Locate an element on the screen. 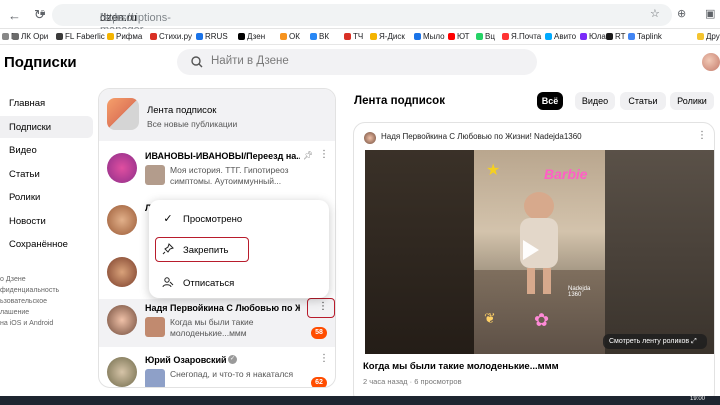 Image resolution: width=720 pixels, height=405 pixels. menu-item-unsubscribe: Отписаться is located at coordinates (237, 283).